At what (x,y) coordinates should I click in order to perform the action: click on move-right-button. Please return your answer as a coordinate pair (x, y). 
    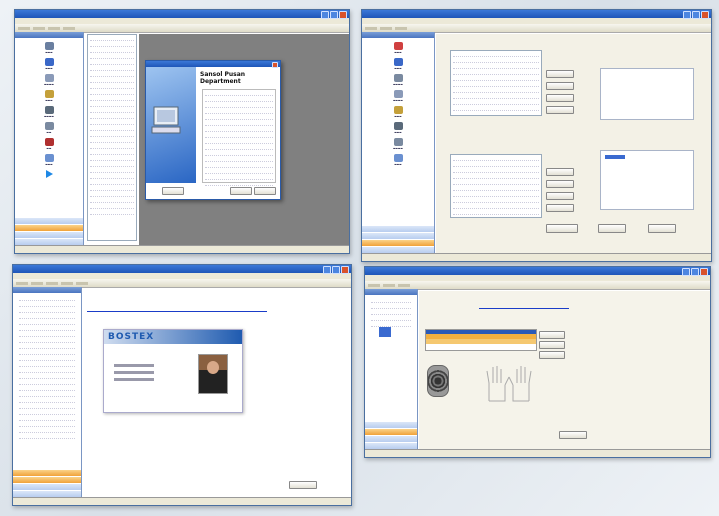
    Looking at the image, I should click on (560, 74).